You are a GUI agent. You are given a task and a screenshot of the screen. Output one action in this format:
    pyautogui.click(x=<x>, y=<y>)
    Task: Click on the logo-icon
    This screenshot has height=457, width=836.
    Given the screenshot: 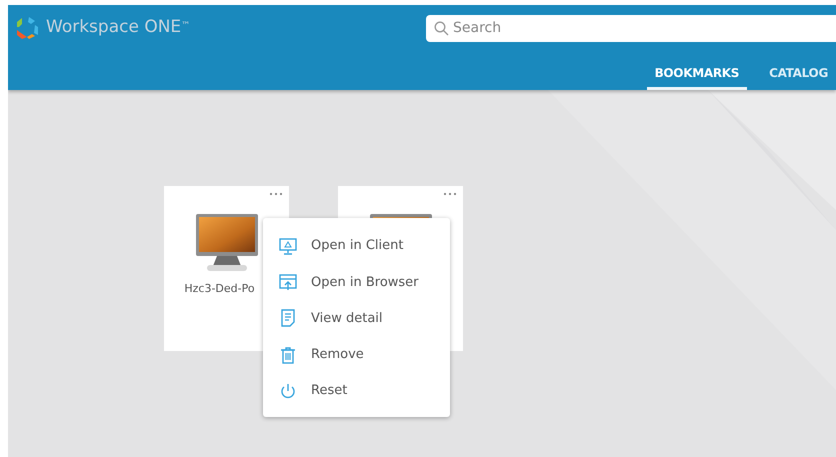 What is the action you would take?
    pyautogui.click(x=27, y=28)
    